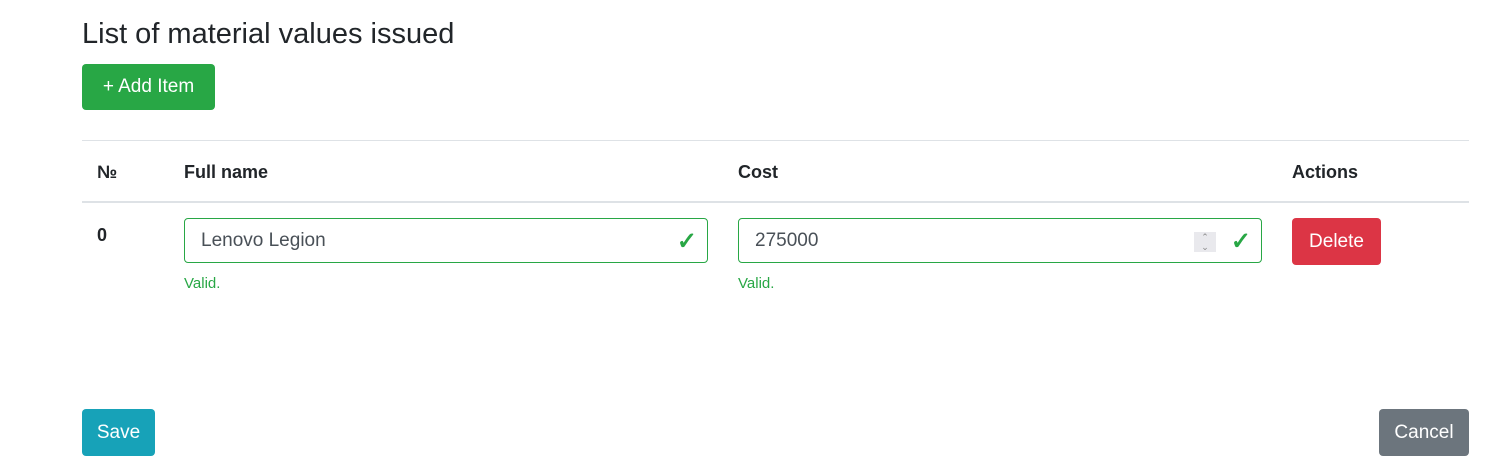 This screenshot has height=469, width=1503. What do you see at coordinates (756, 283) in the screenshot?
I see `cost-feedback: Valid.` at bounding box center [756, 283].